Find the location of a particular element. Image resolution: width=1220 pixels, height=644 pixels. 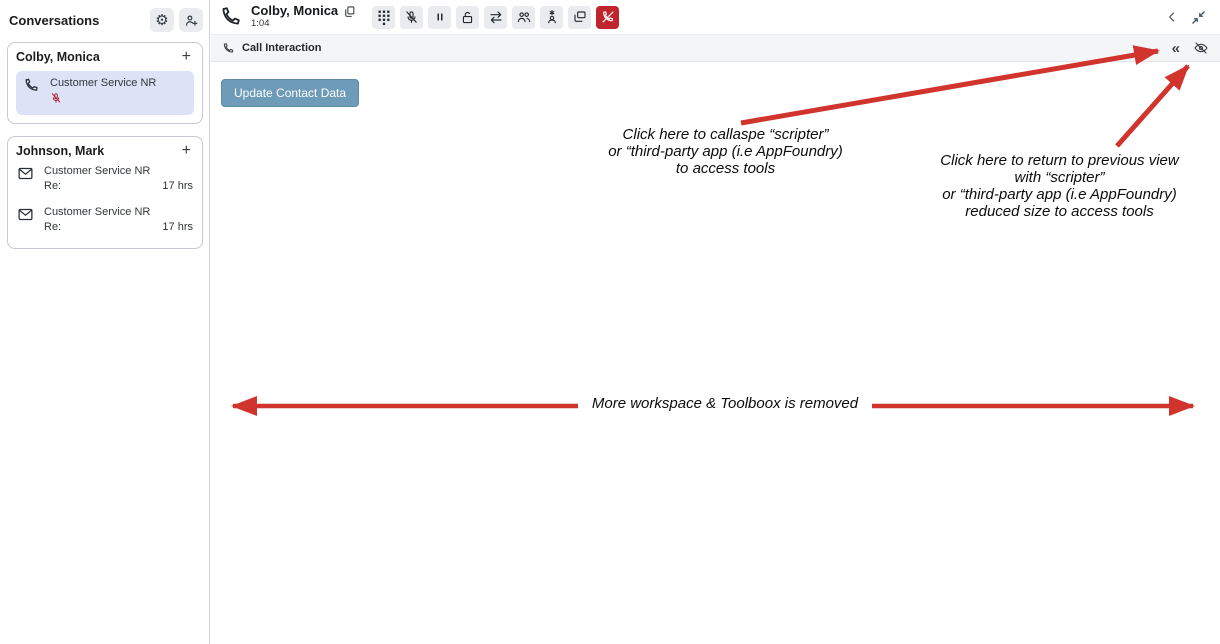

dialpad-icon is located at coordinates (384, 17).